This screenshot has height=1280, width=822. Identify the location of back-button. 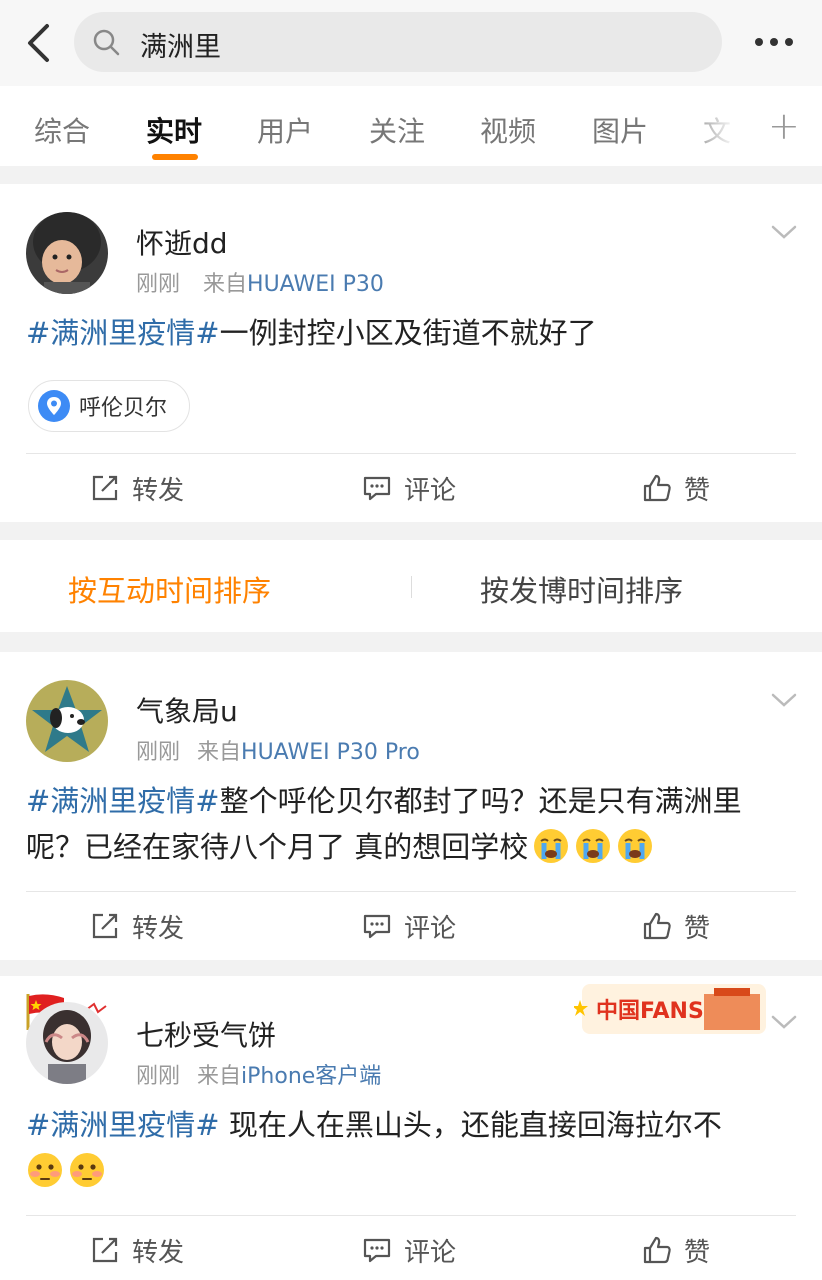
(38, 43).